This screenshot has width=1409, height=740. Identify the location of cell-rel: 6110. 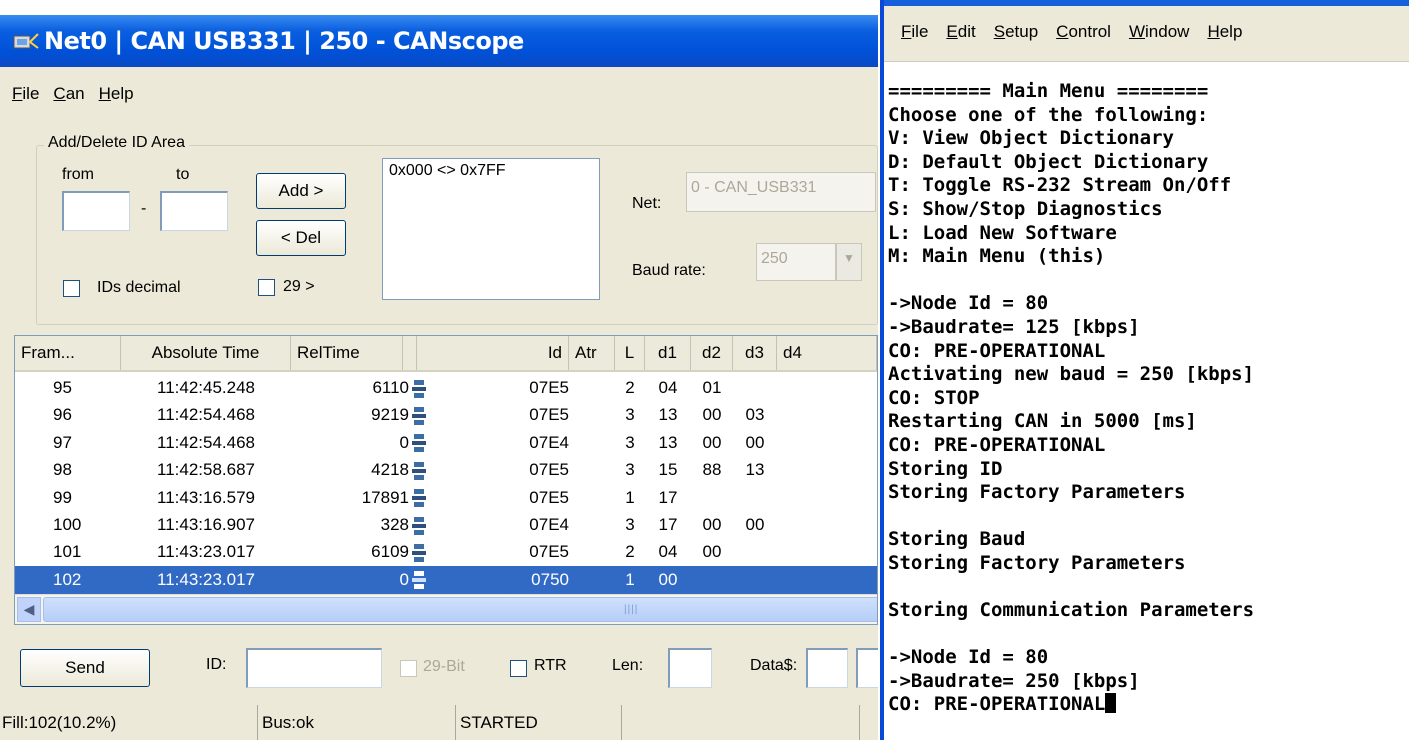
(390, 387).